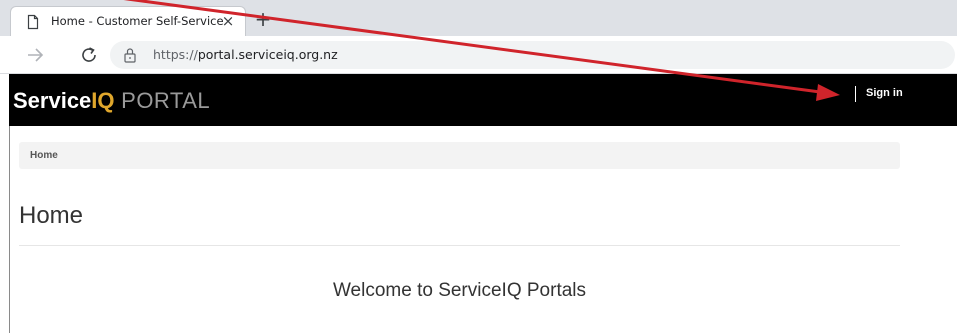 This screenshot has width=957, height=333. What do you see at coordinates (130, 55) in the screenshot?
I see `lock-icon` at bounding box center [130, 55].